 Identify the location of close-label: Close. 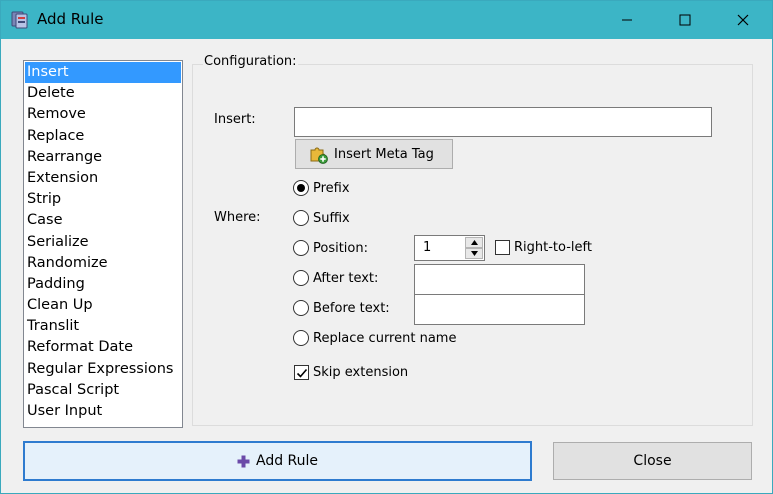
(652, 461).